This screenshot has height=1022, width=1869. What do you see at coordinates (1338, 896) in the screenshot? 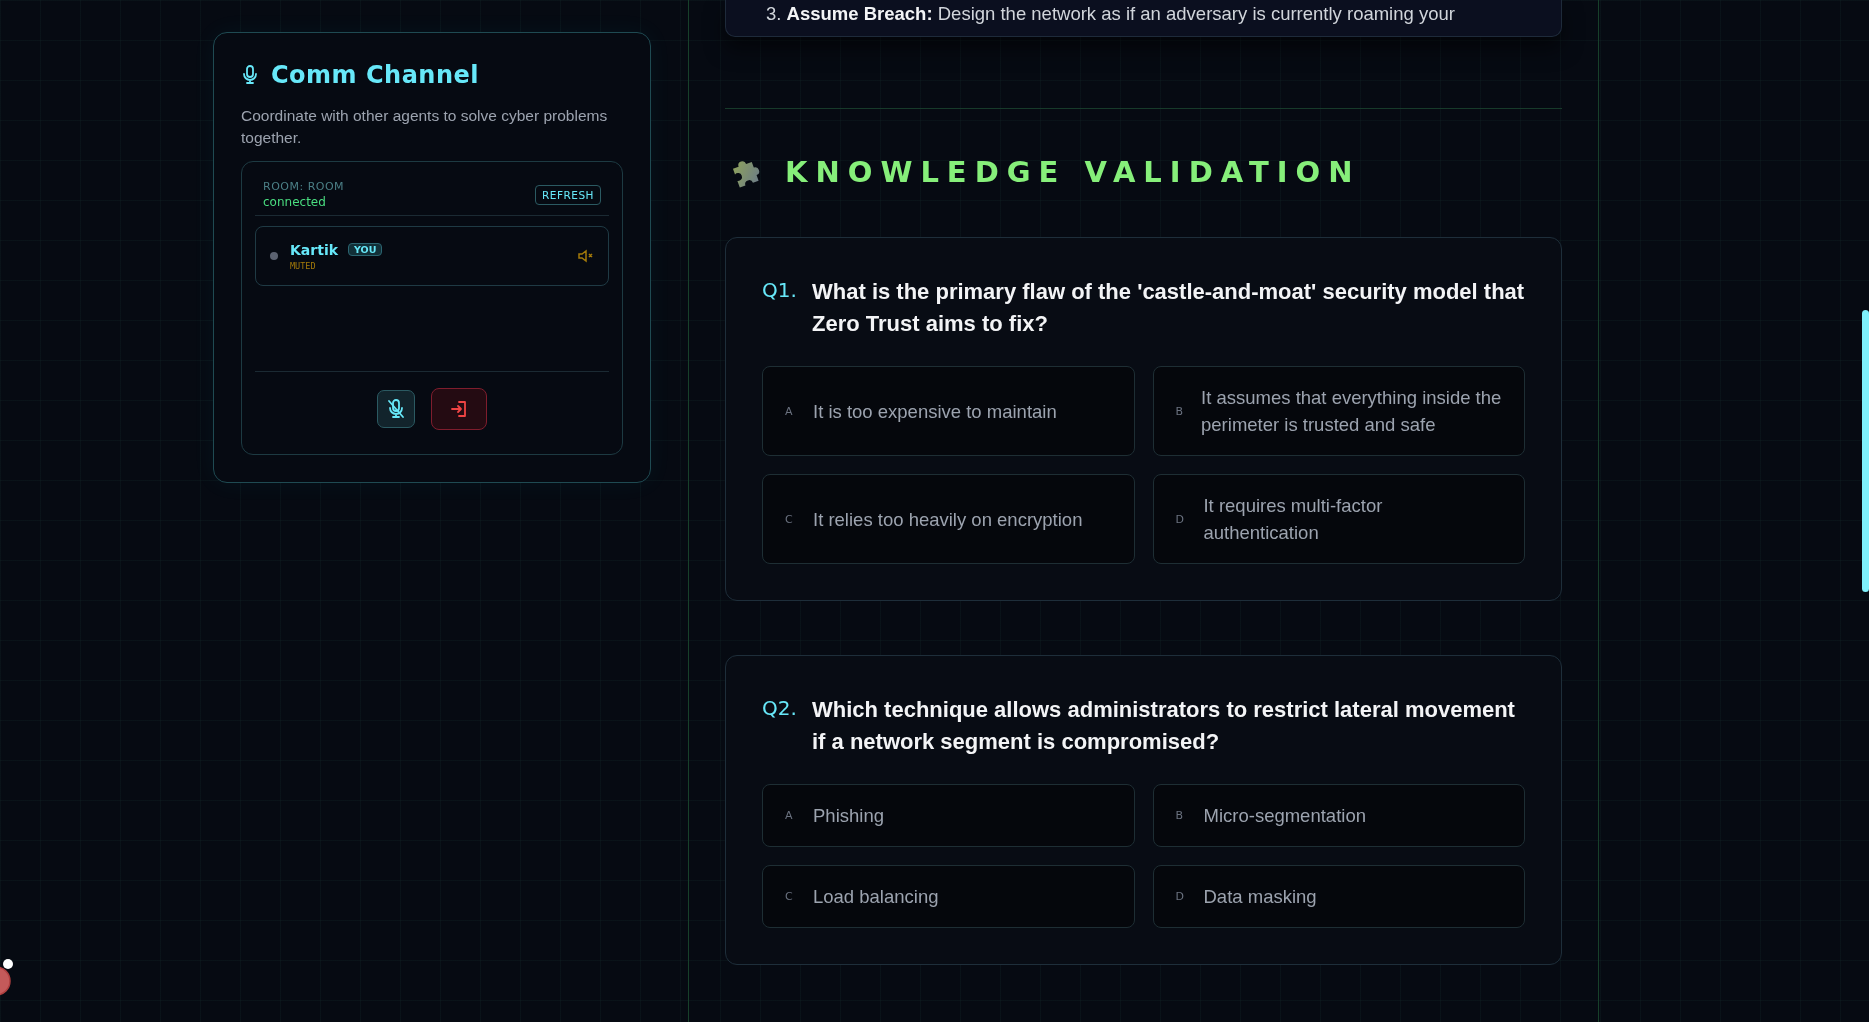
I see `answer-option: D Data masking` at bounding box center [1338, 896].